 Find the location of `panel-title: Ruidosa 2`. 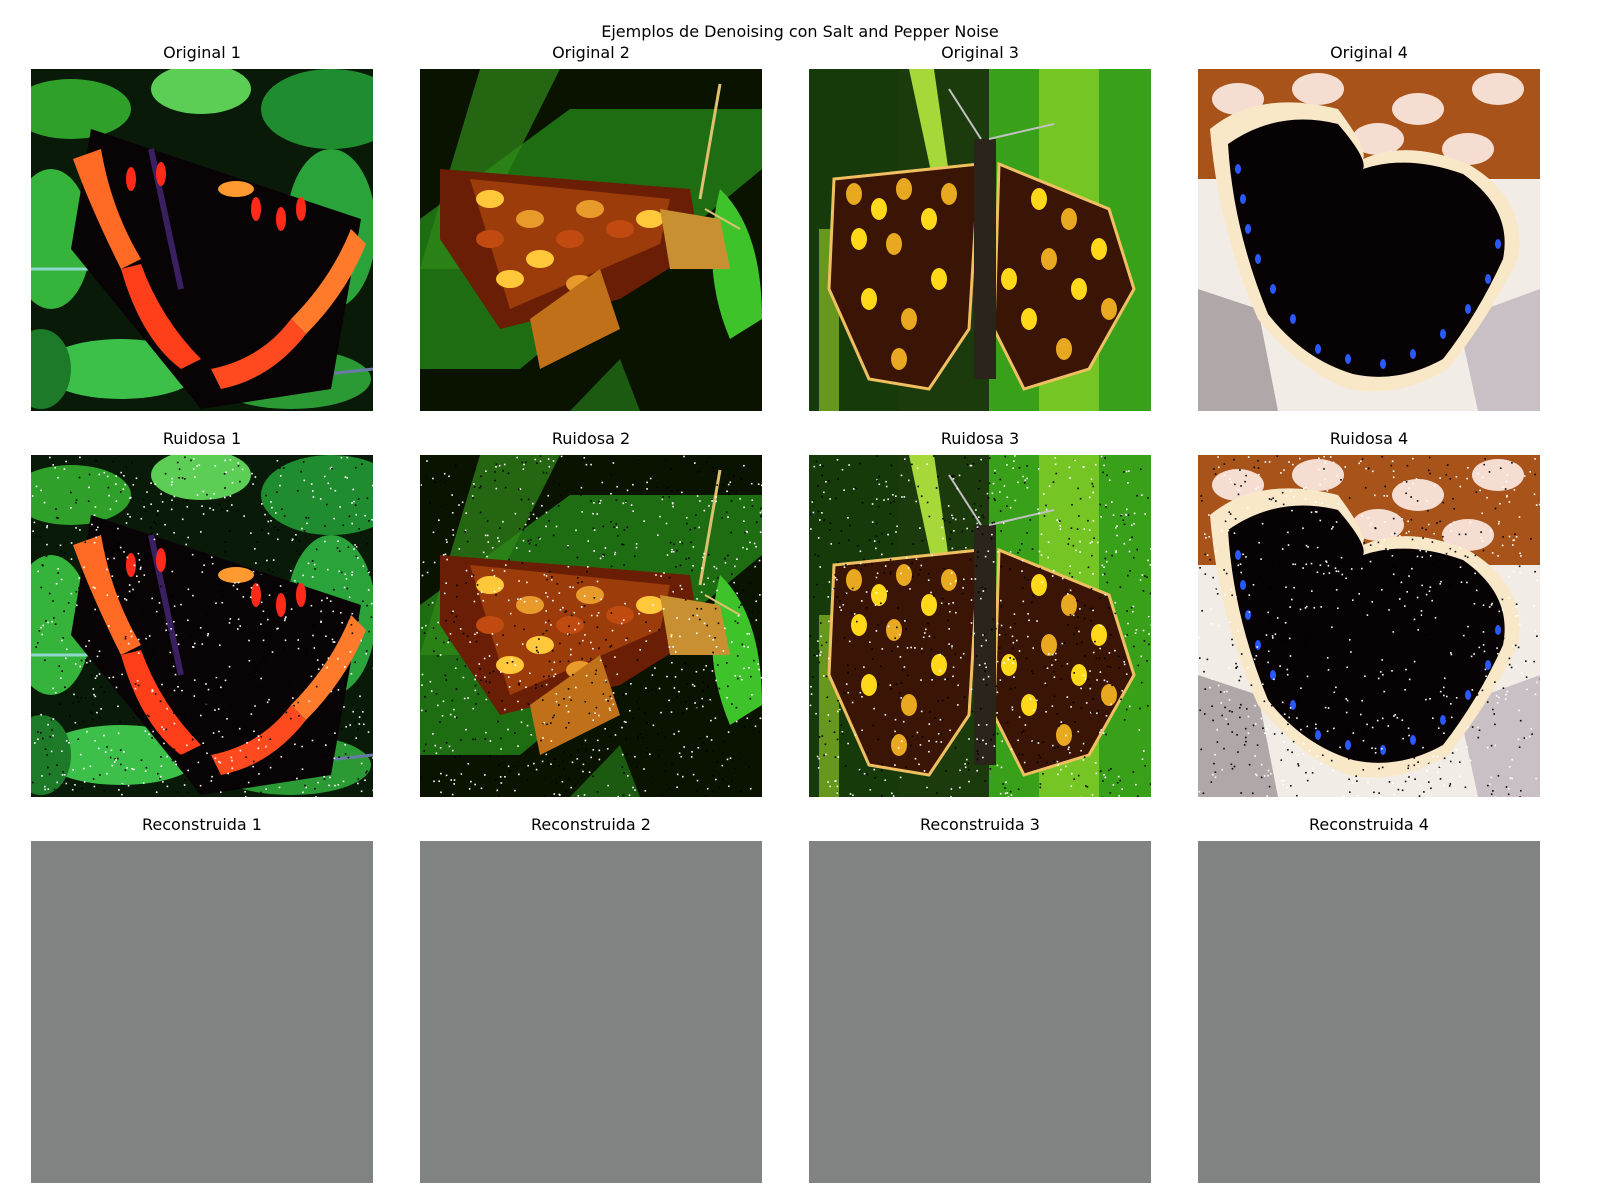

panel-title: Ruidosa 2 is located at coordinates (591, 438).